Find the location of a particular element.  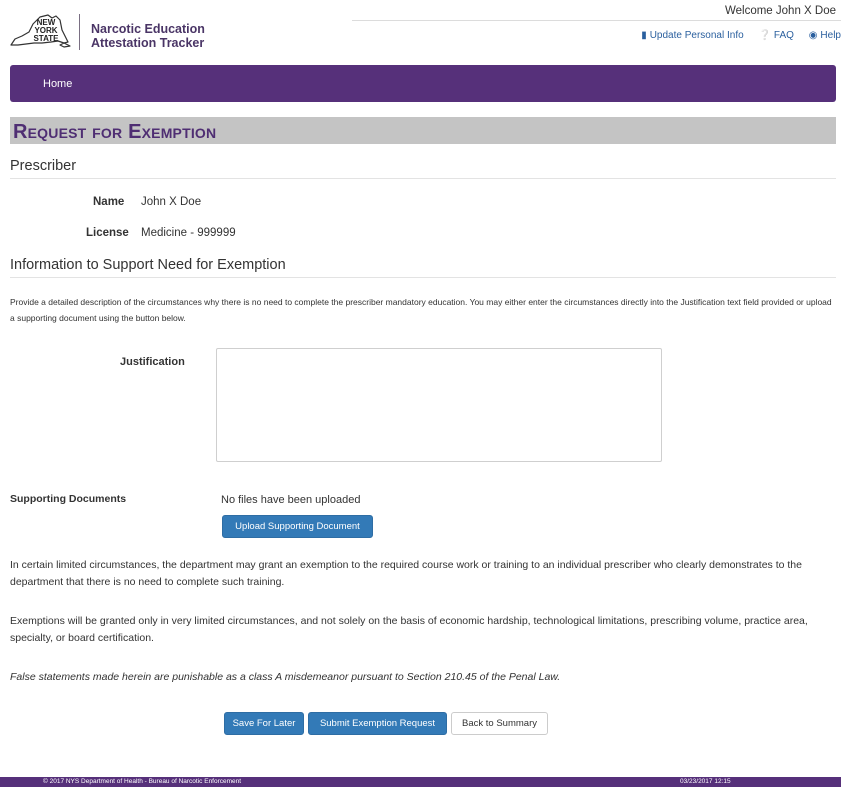

help-link: ◉ Help is located at coordinates (825, 35).